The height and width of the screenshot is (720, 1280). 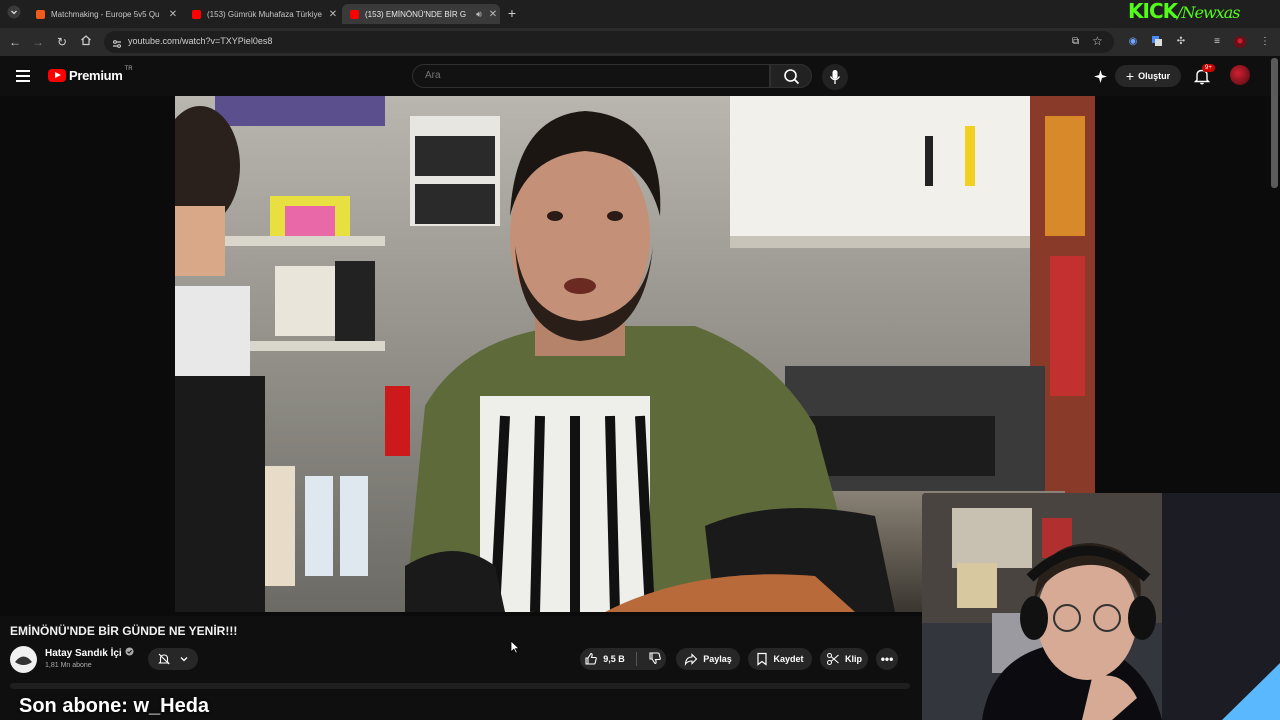 I want to click on plus-icon: +, so click(x=1130, y=76).